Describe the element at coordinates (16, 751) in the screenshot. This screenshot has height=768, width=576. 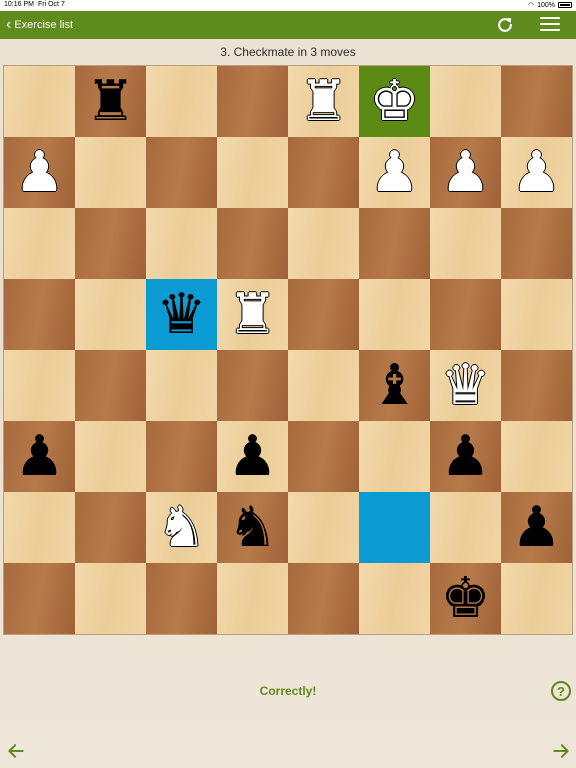
I see `previous-arrow-icon` at that location.